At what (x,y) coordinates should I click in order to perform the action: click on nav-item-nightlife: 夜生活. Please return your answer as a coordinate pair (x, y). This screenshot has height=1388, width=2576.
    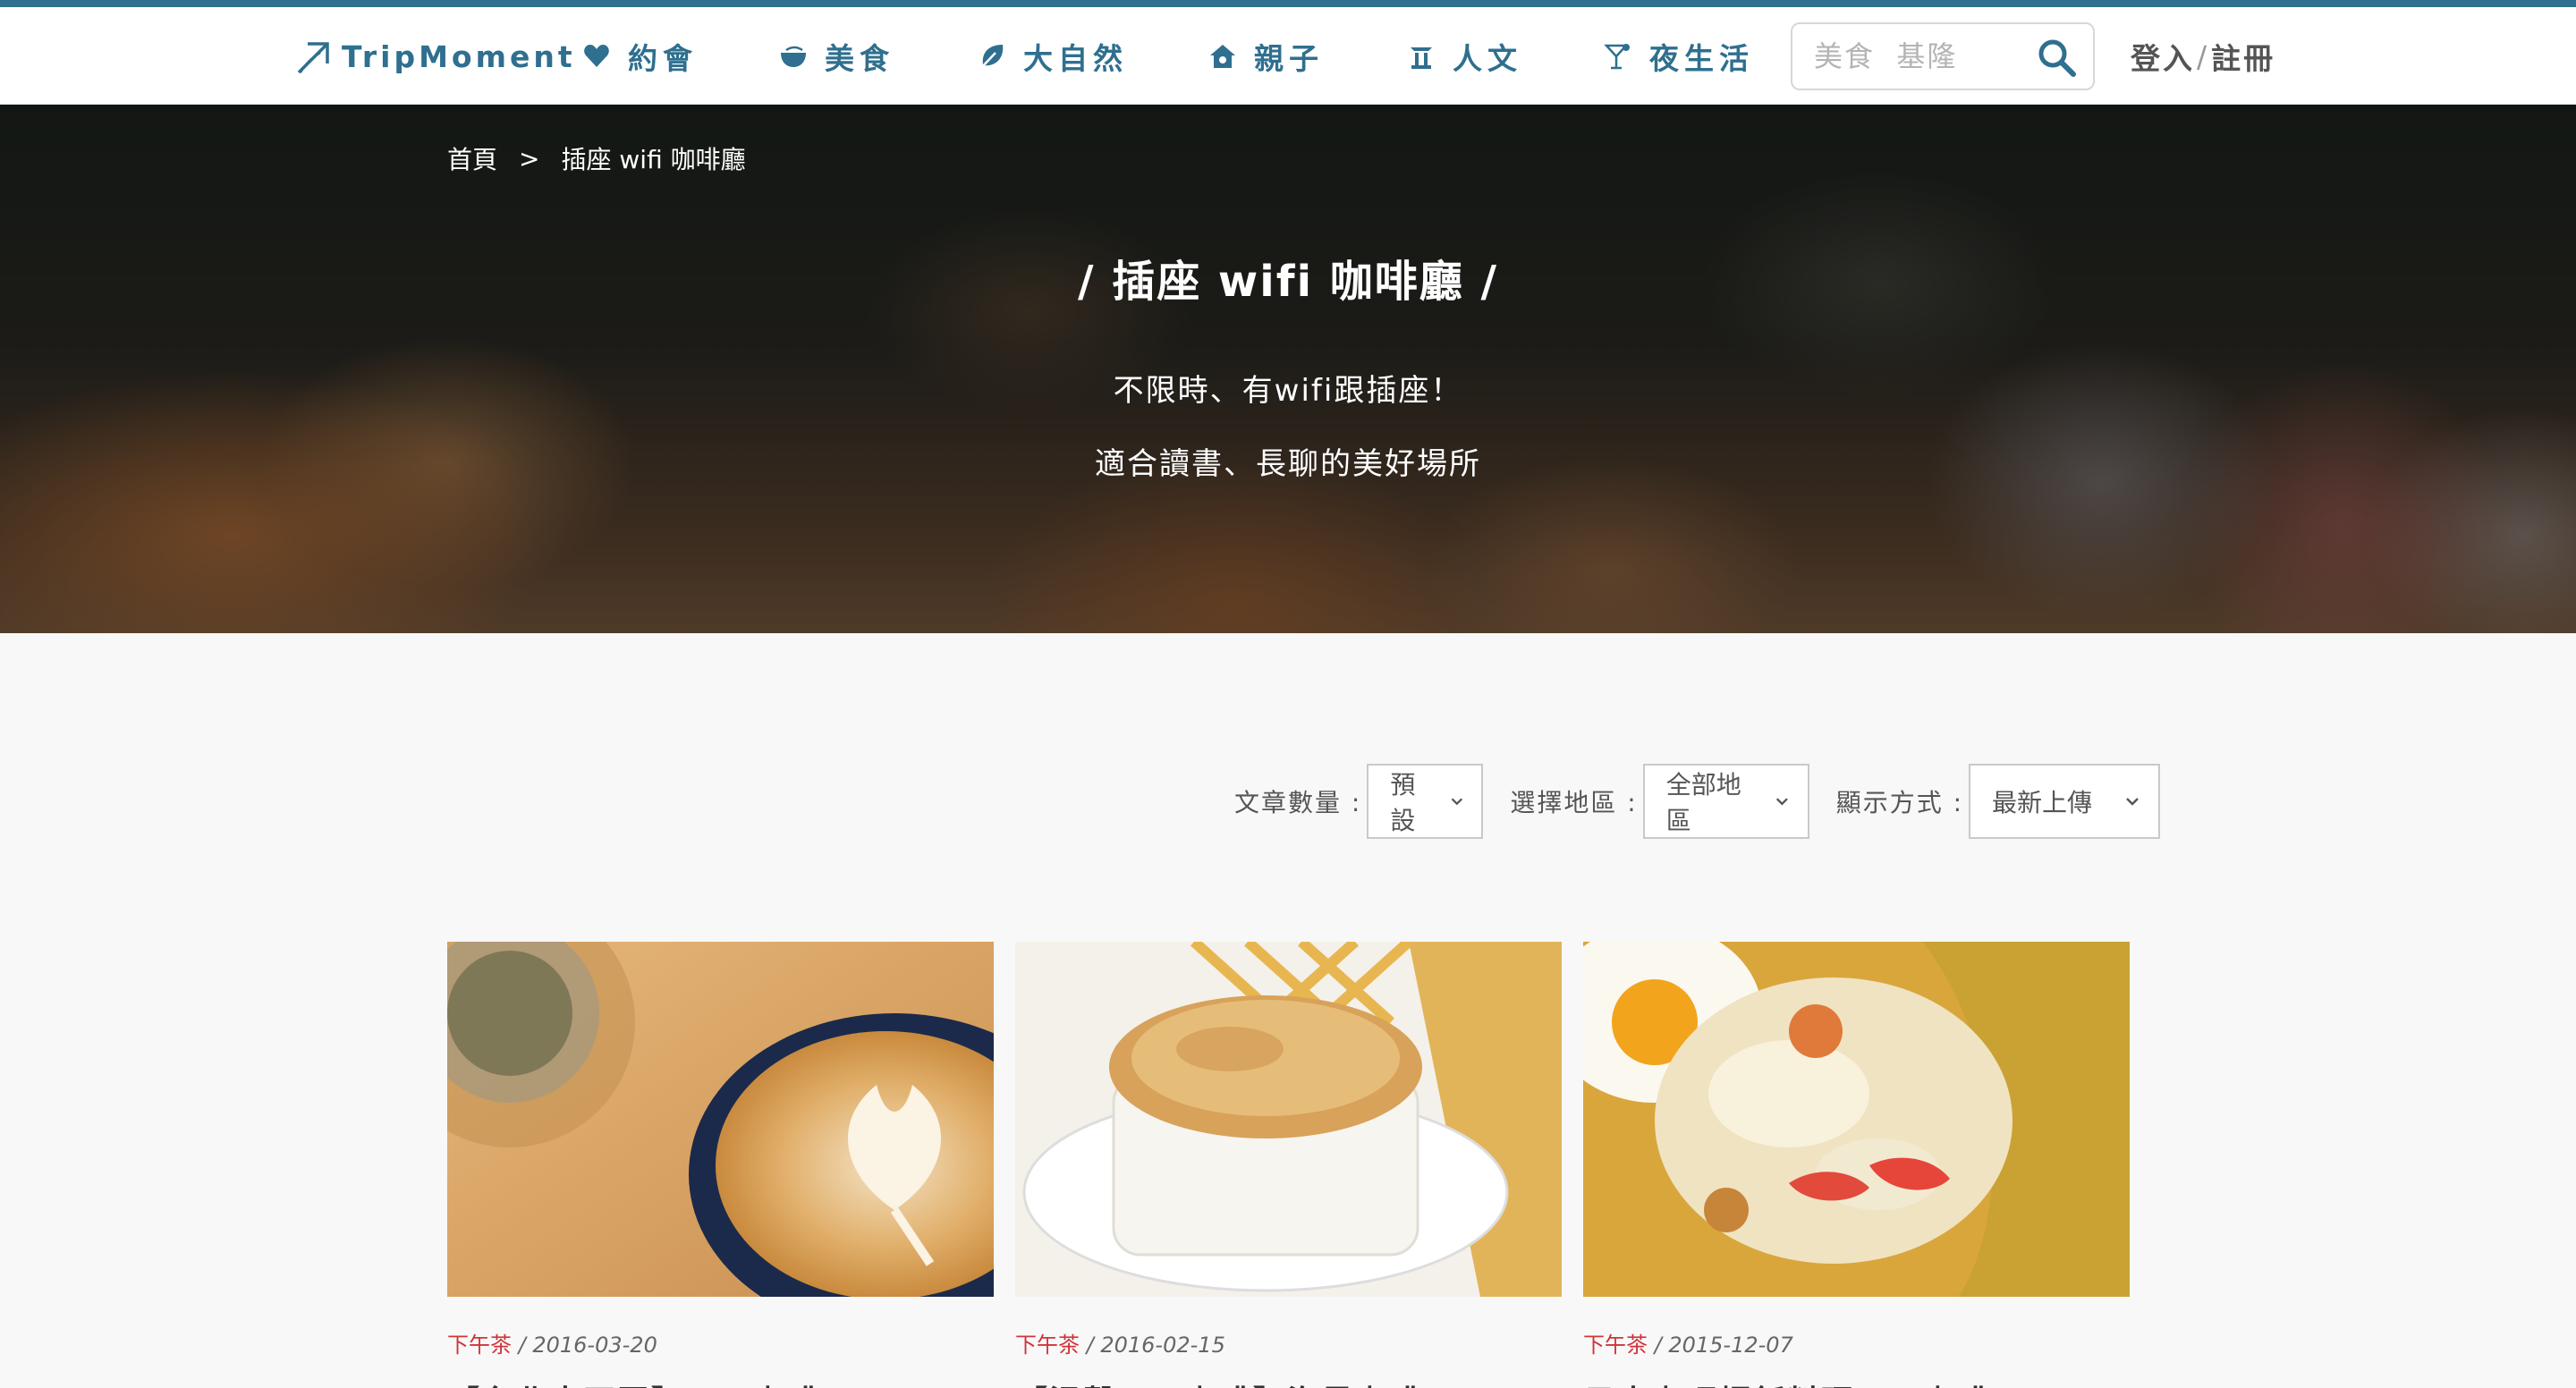
    Looking at the image, I should click on (1678, 57).